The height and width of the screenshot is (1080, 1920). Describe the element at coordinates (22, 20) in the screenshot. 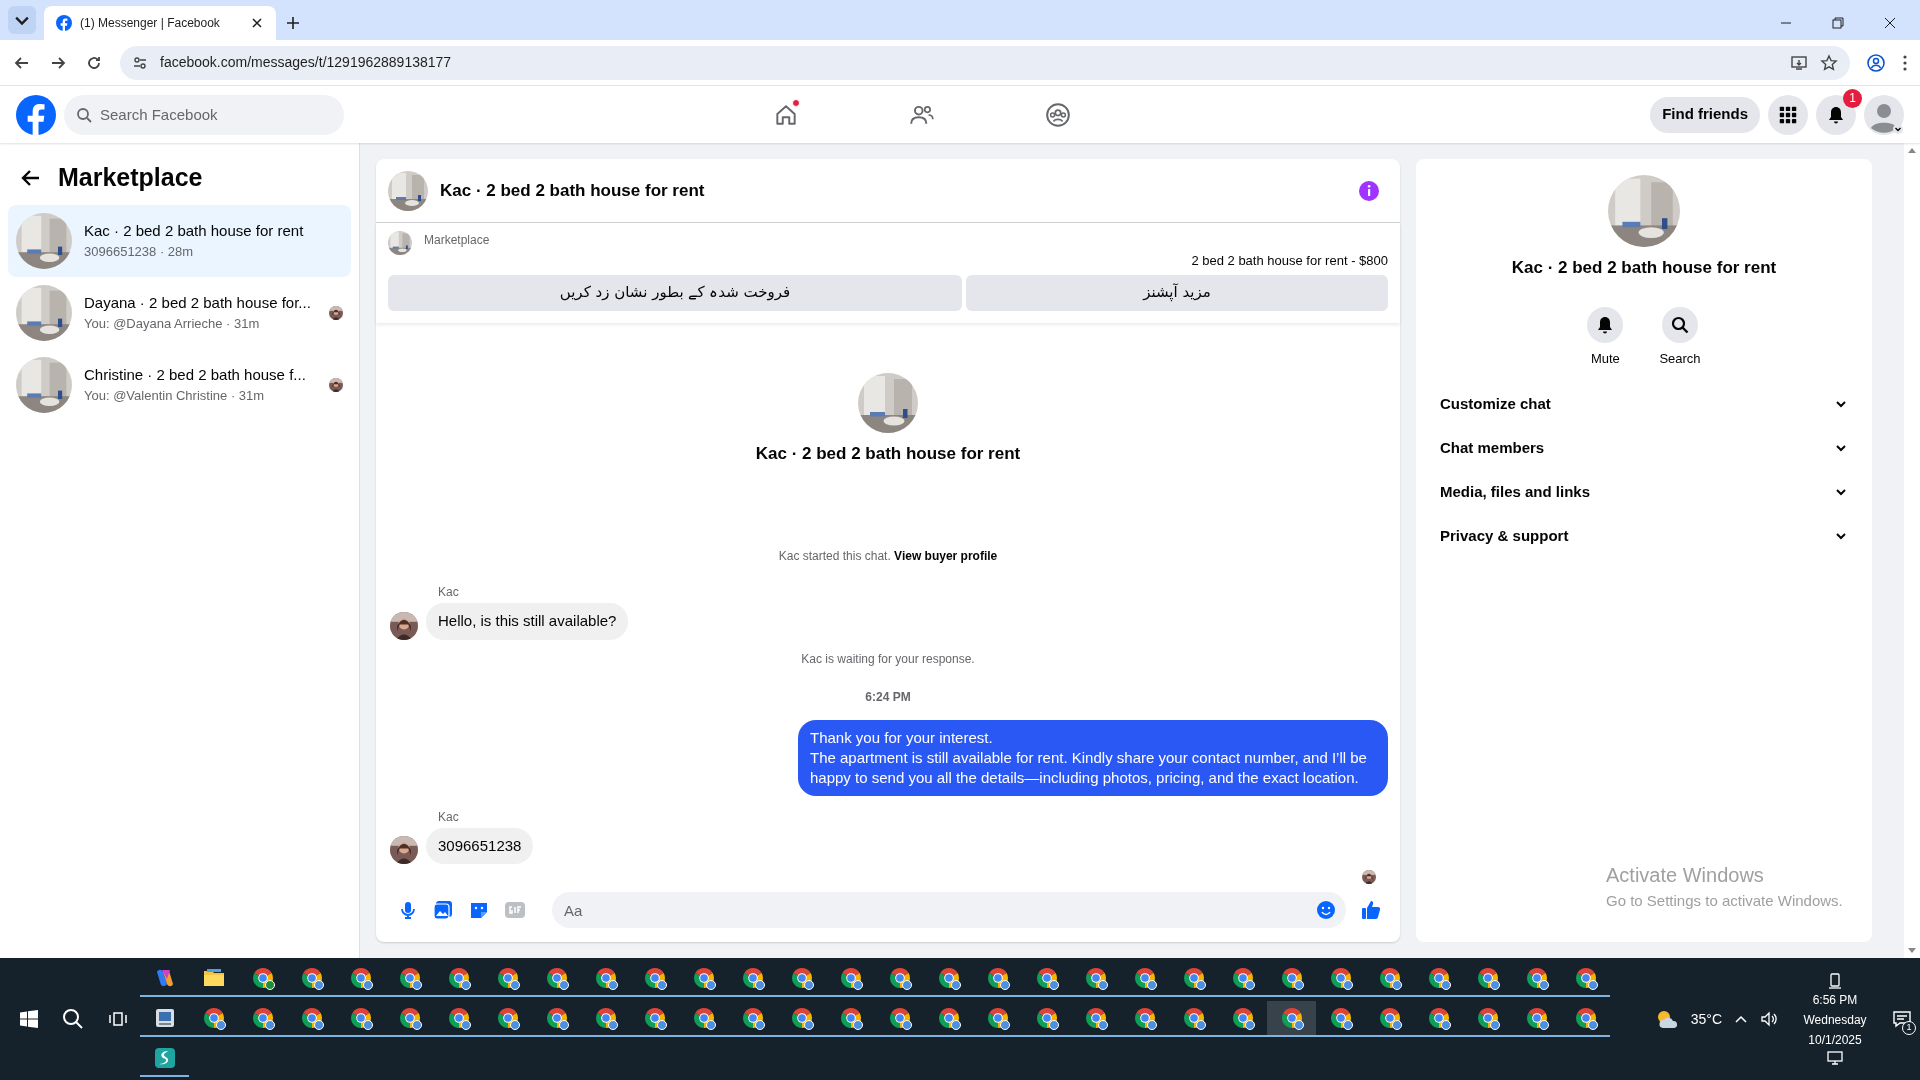

I see `tab-list-icon` at that location.